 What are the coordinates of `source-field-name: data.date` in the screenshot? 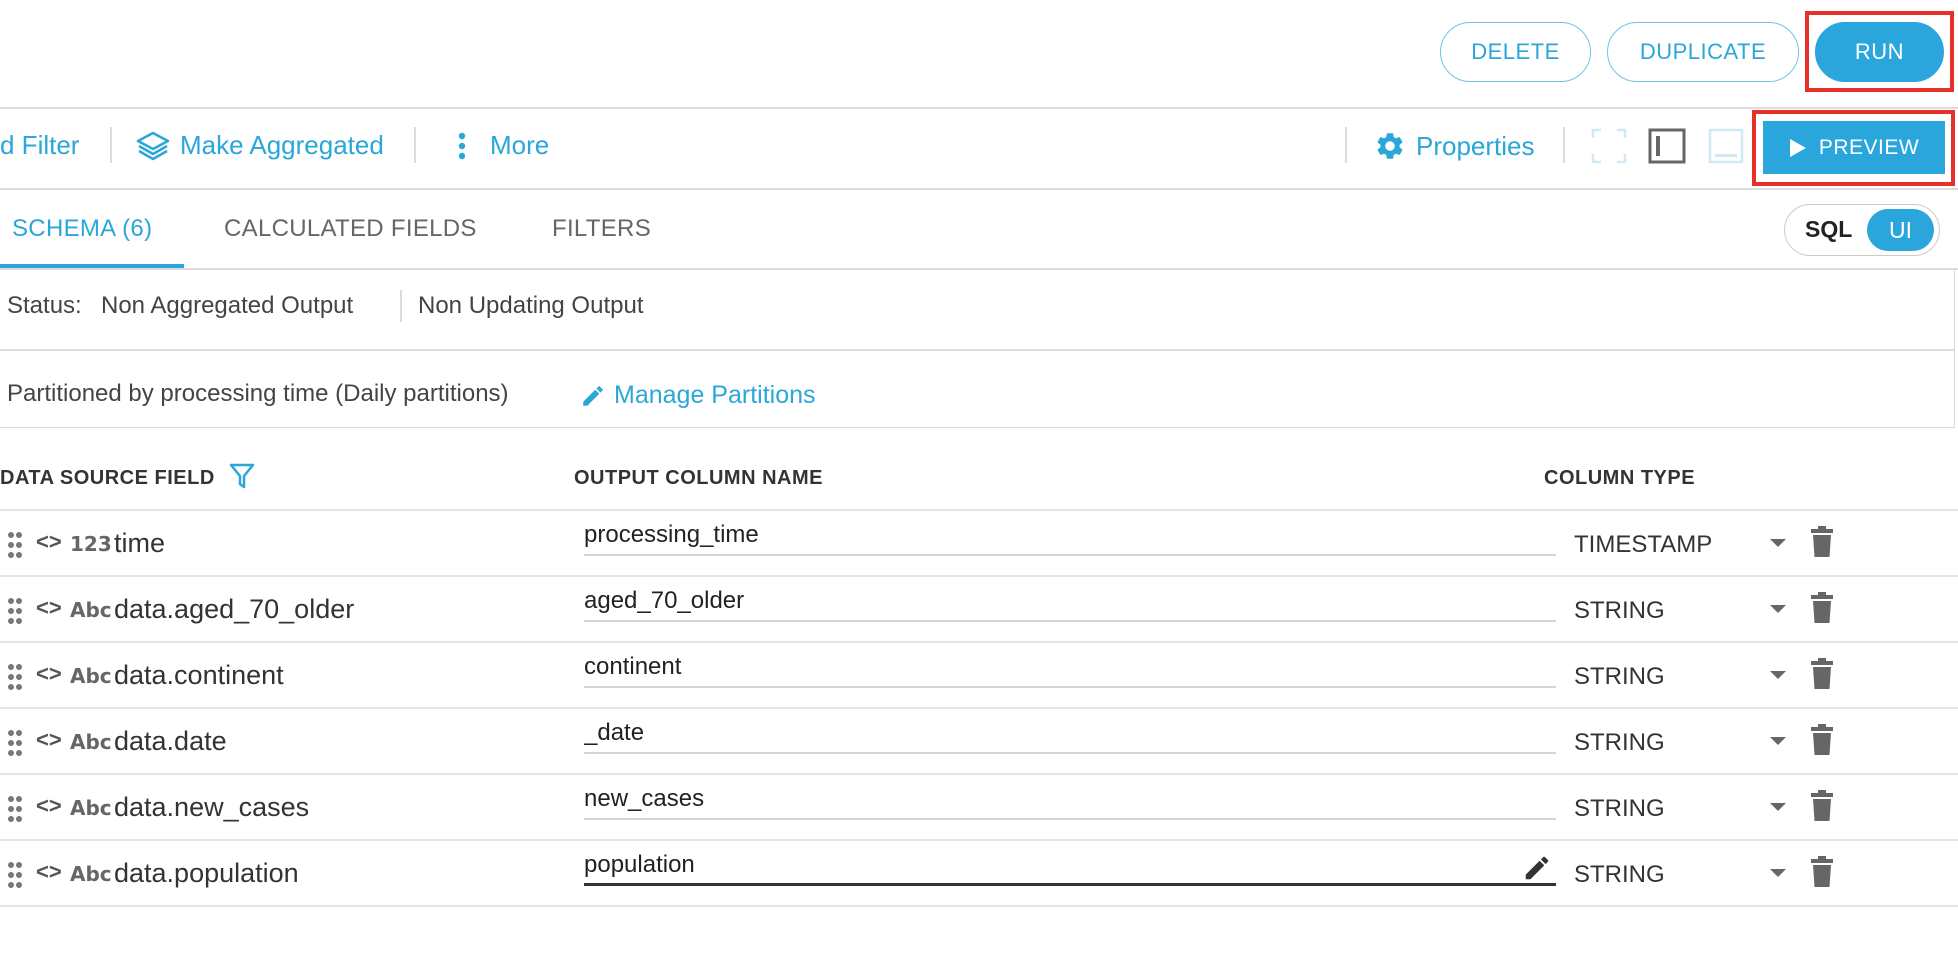 It's located at (170, 741).